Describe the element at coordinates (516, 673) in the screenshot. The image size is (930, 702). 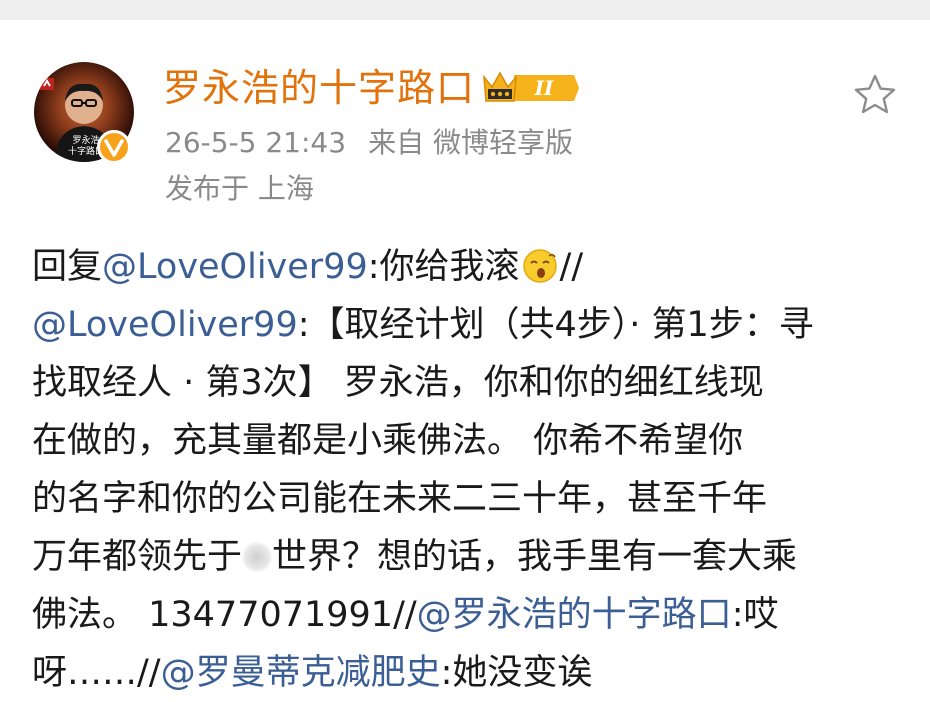
I see `post-text: :她没变诶` at that location.